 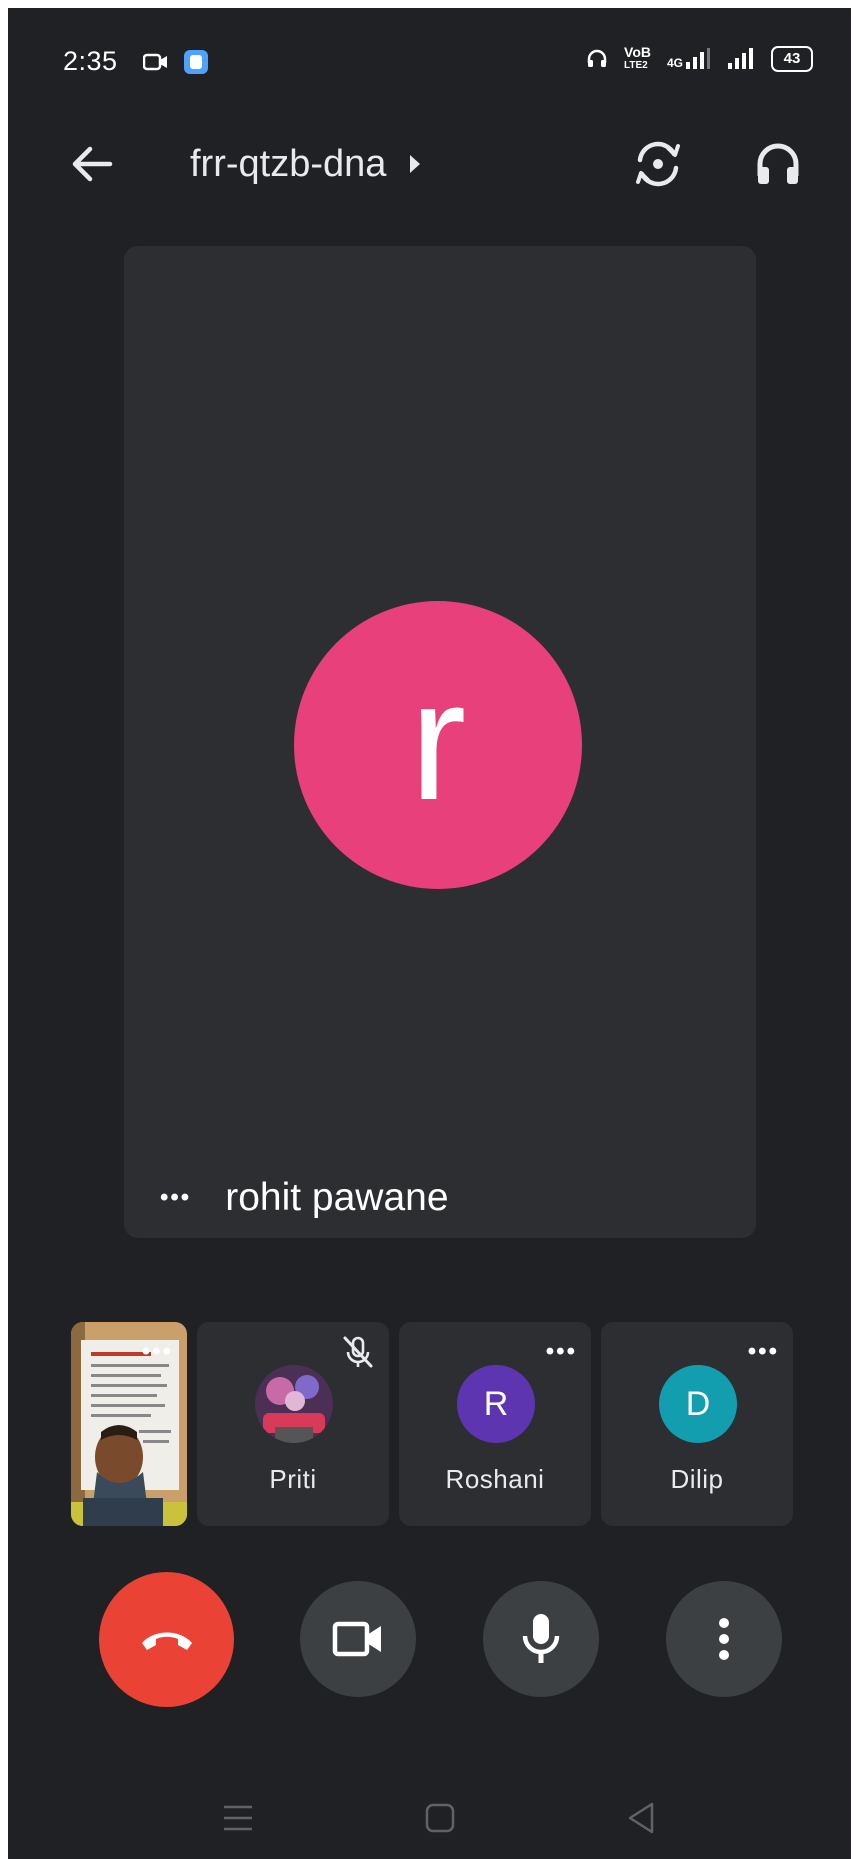 I want to click on participant-tile-roshani: ••• R Roshani, so click(x=495, y=1424).